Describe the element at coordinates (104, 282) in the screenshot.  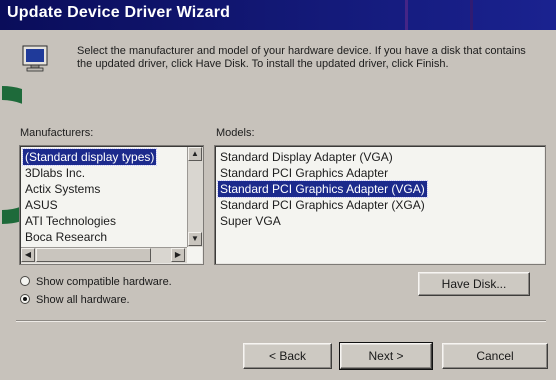
I see `show-compatible-label: Show compatible hardware.` at that location.